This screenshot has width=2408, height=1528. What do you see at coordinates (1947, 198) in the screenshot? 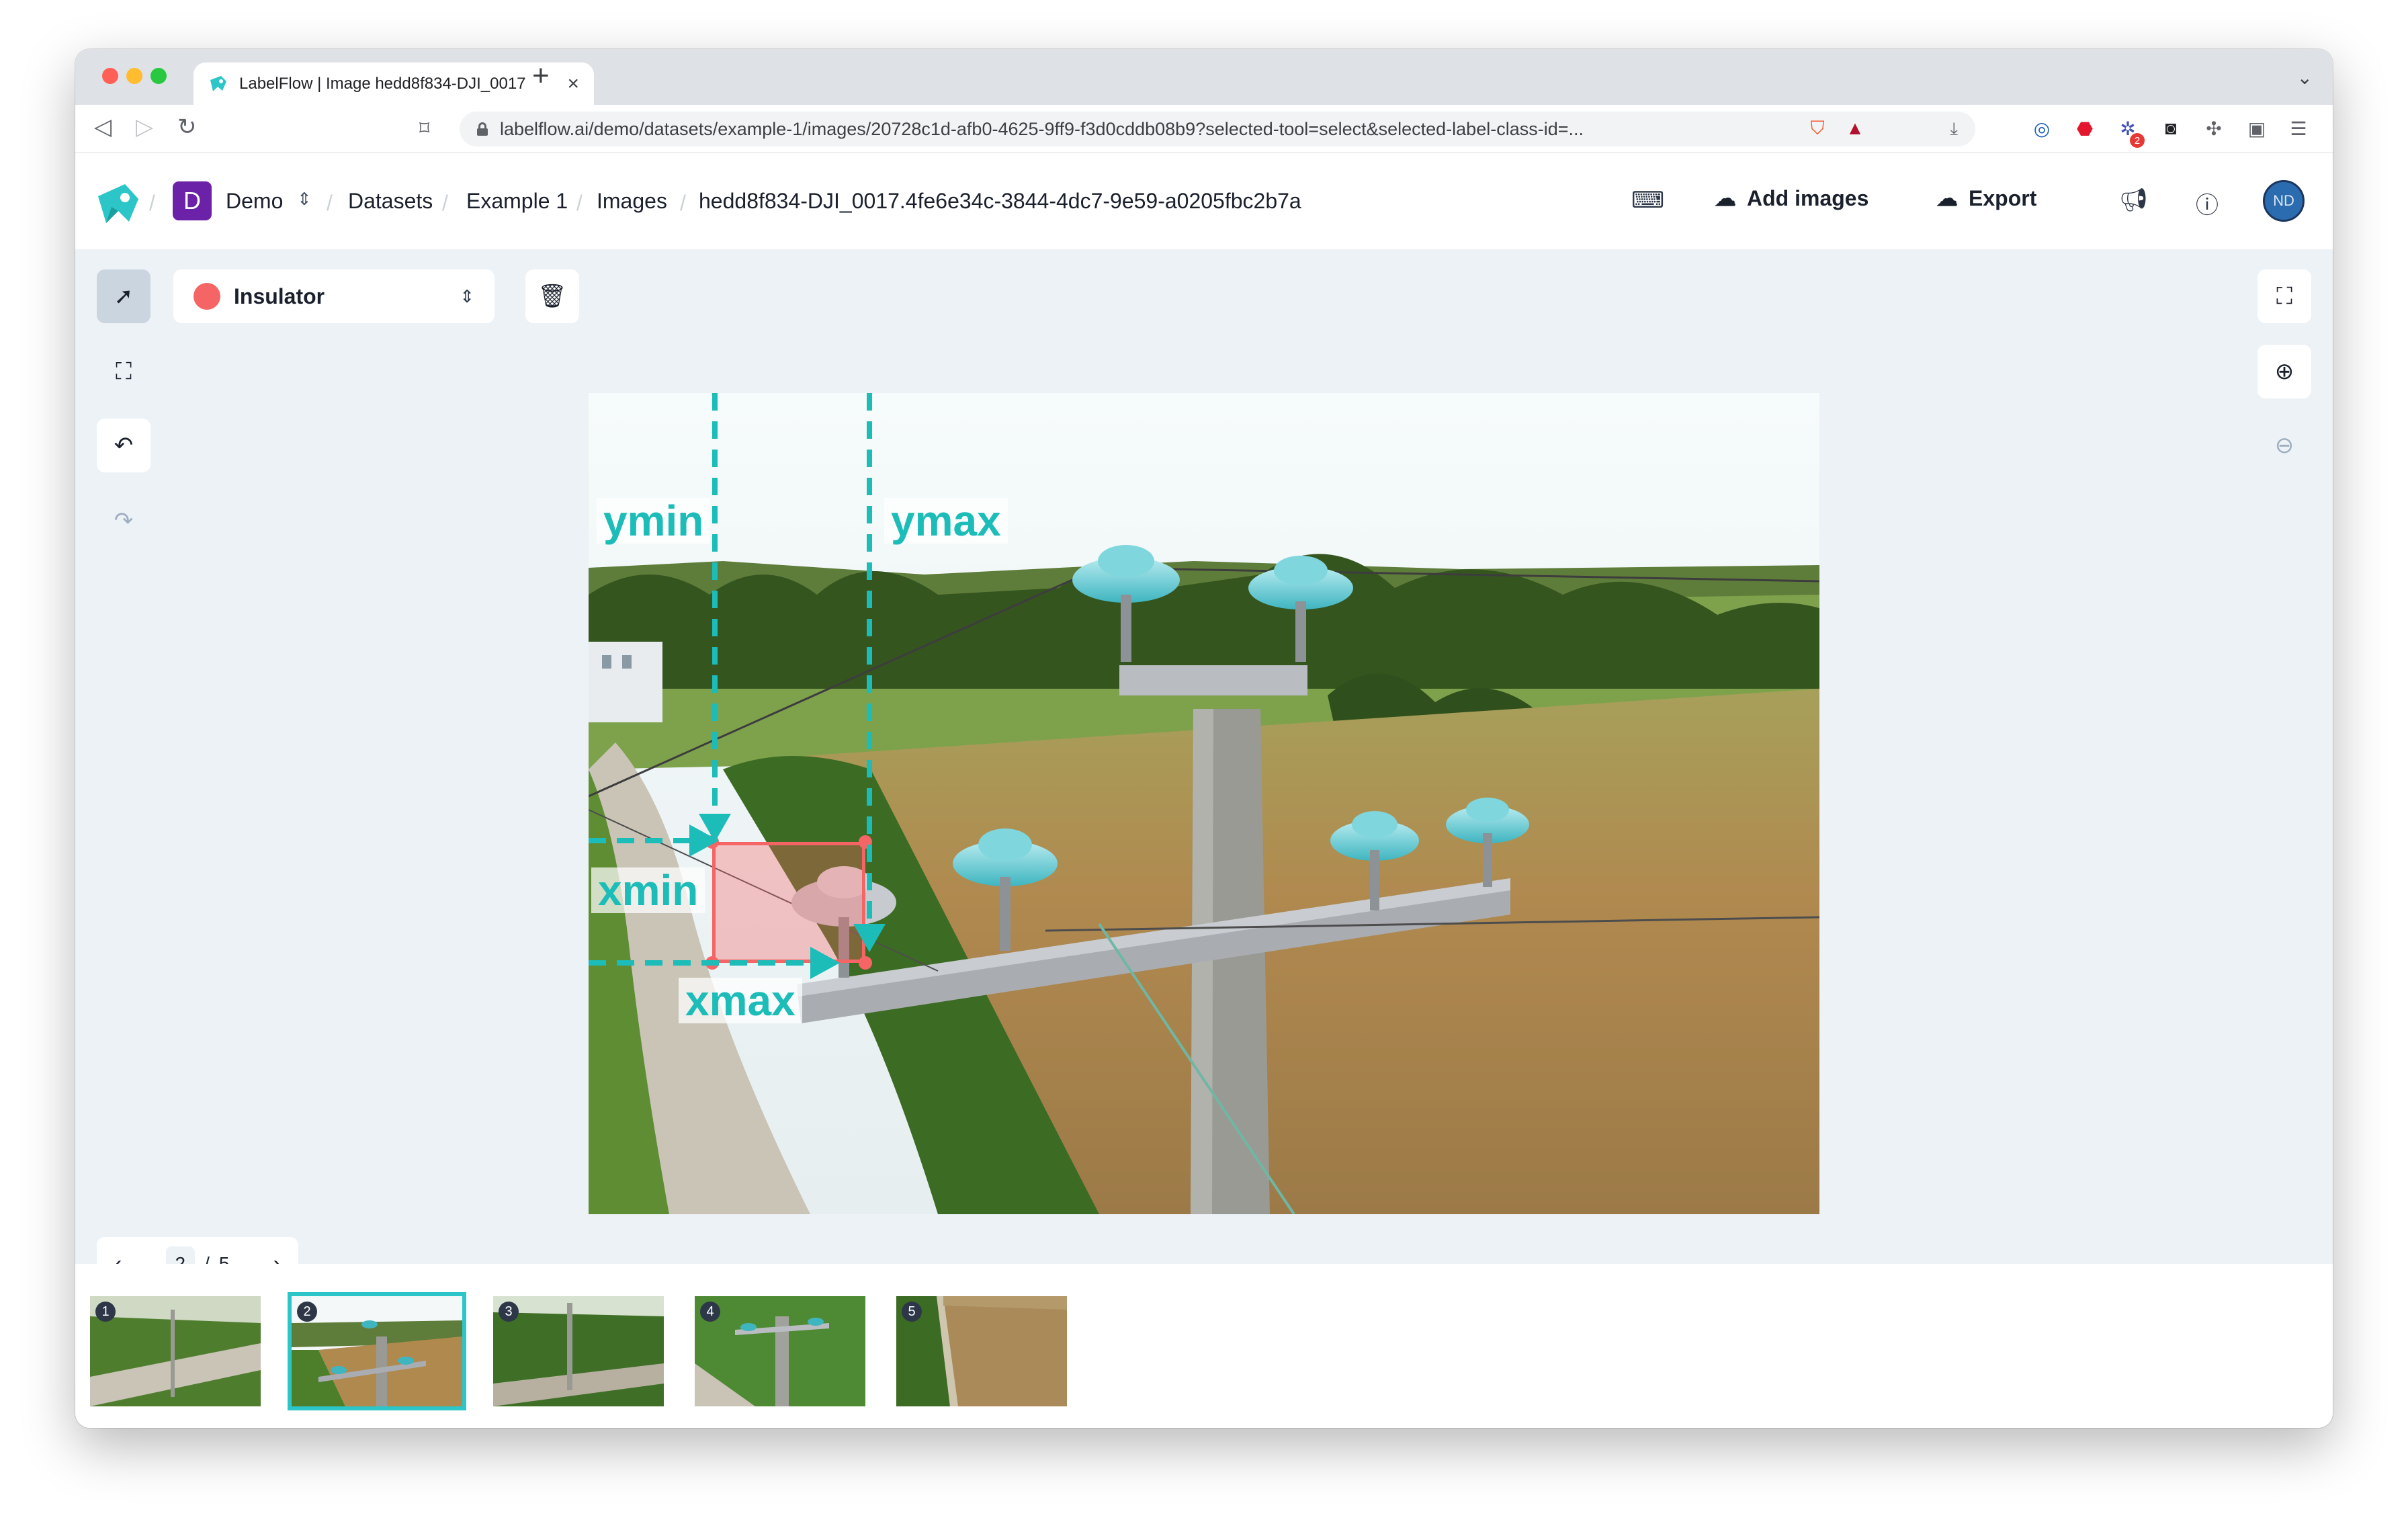
I see `cloud-download-icon: ☁` at bounding box center [1947, 198].